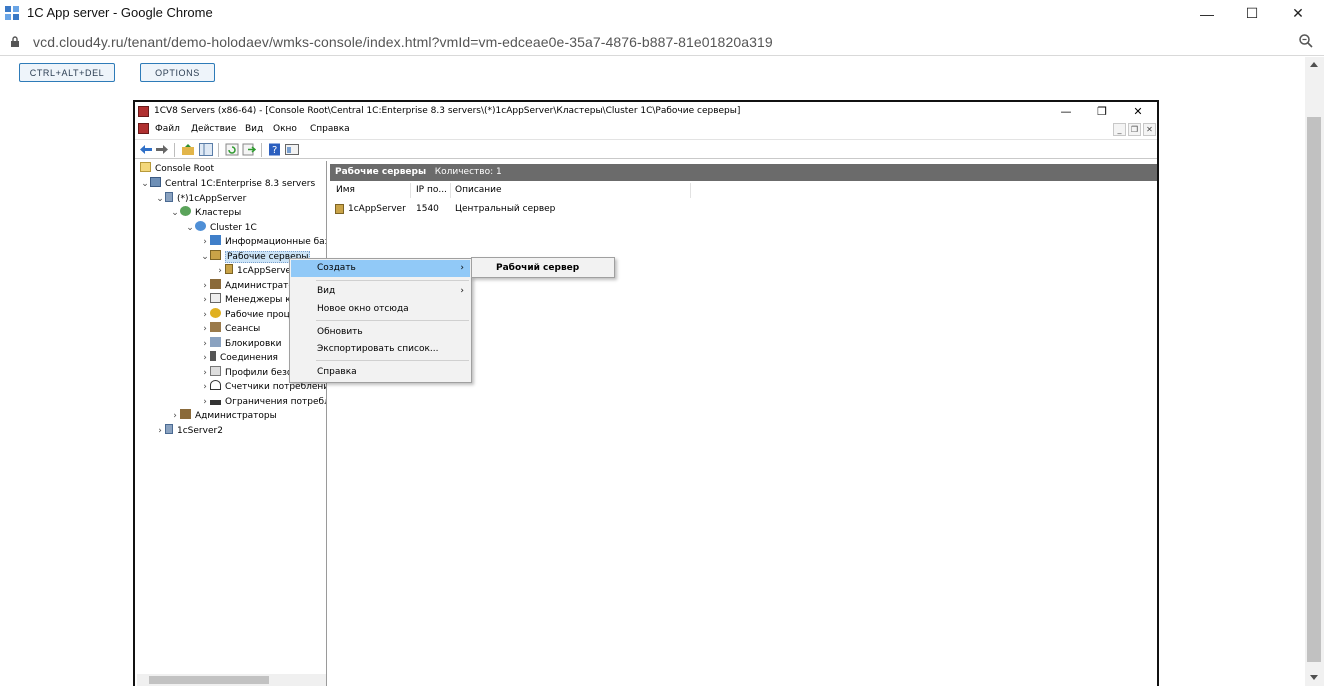 The height and width of the screenshot is (686, 1324). I want to click on menu-item-help: Справка, so click(380, 372).